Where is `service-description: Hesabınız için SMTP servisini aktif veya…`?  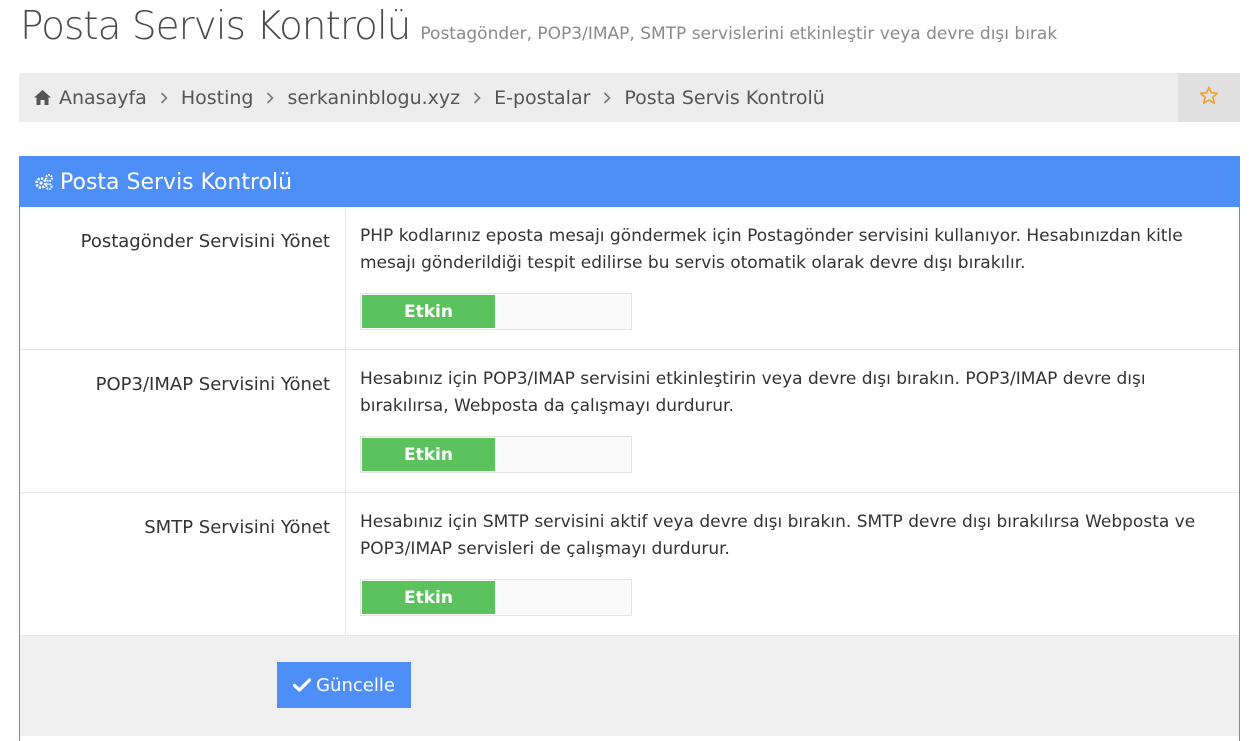
service-description: Hesabınız için SMTP servisini aktif veya… is located at coordinates (778, 535).